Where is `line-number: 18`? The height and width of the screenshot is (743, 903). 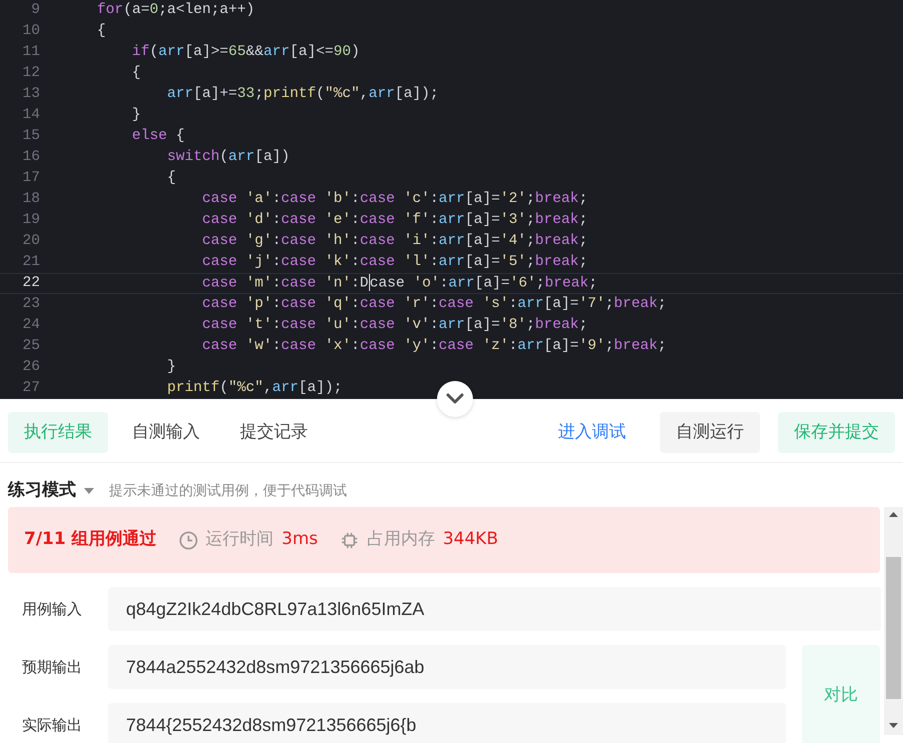
line-number: 18 is located at coordinates (30, 199).